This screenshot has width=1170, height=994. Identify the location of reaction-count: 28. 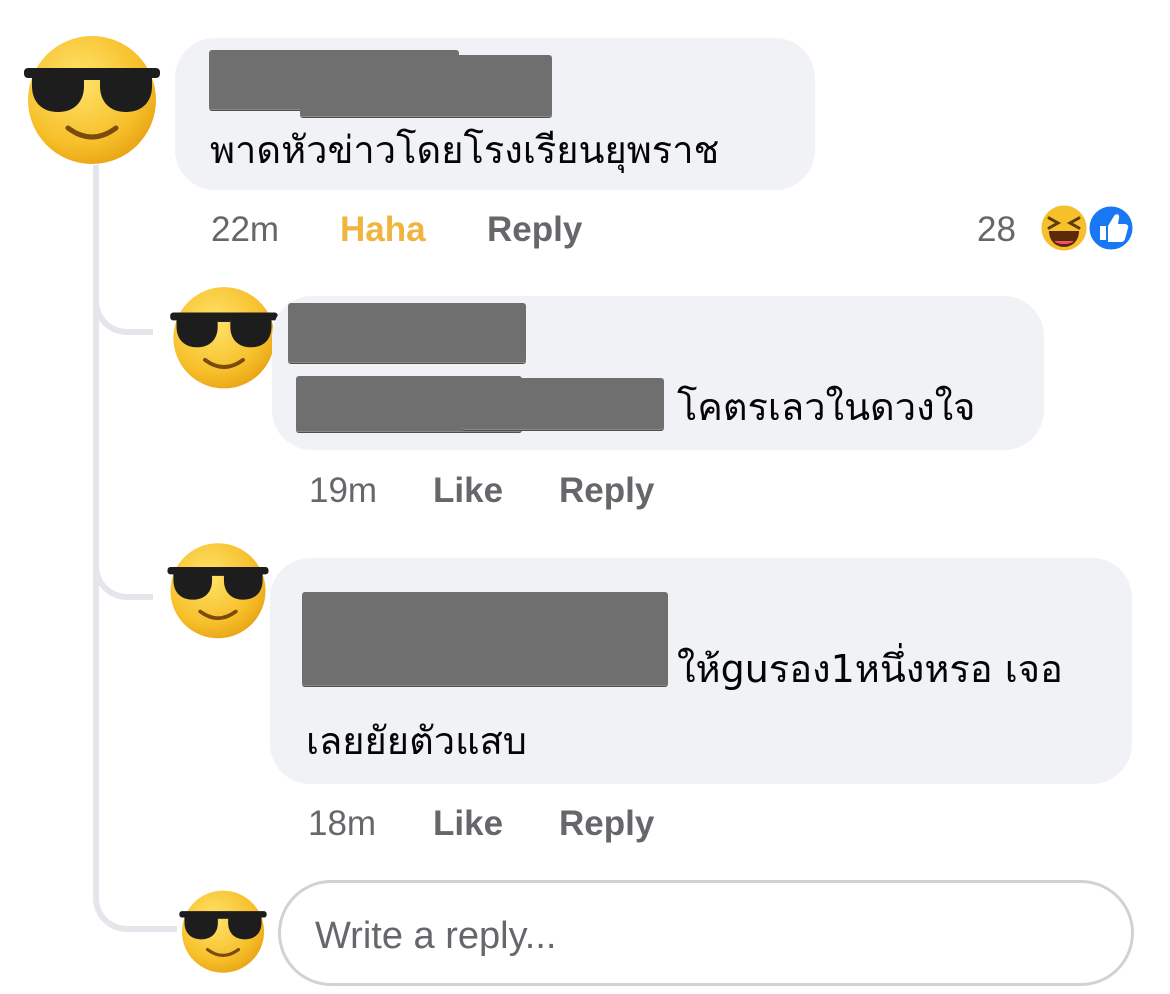
(996, 229).